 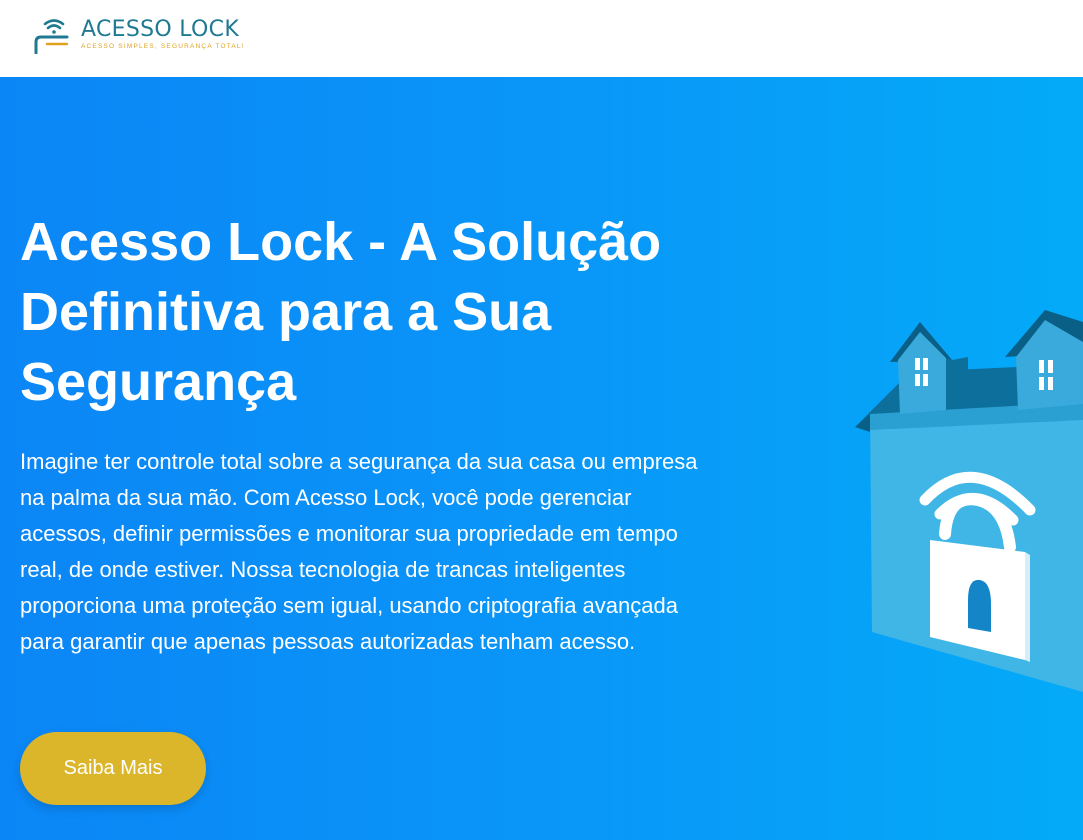 What do you see at coordinates (160, 29) in the screenshot?
I see `logo-title: ACESSO LOCK` at bounding box center [160, 29].